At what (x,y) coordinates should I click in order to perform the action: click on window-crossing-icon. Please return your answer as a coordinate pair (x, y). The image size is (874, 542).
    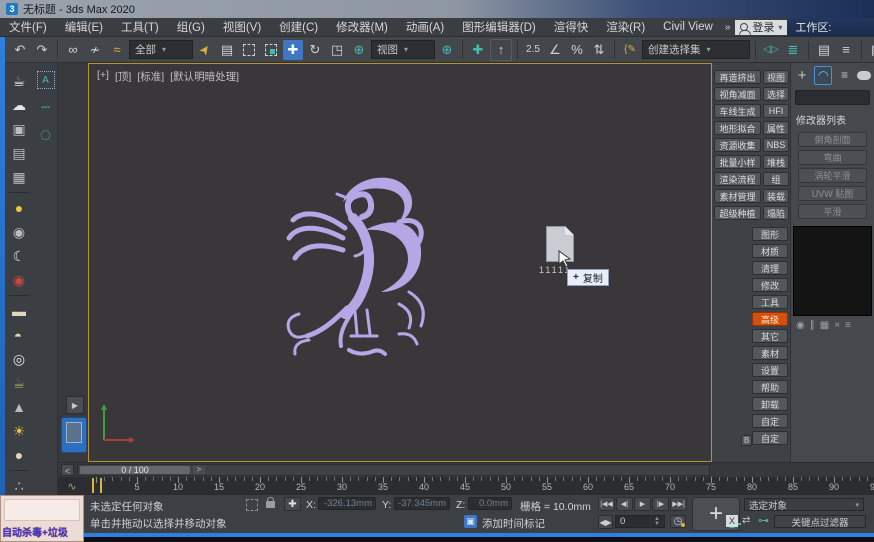
    Looking at the image, I should click on (271, 50).